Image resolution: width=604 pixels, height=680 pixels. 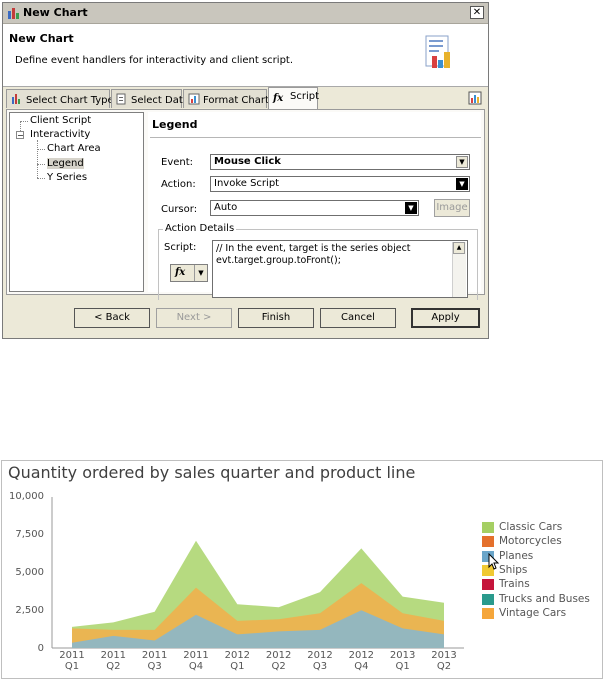 I want to click on next-button: Next >, so click(x=194, y=318).